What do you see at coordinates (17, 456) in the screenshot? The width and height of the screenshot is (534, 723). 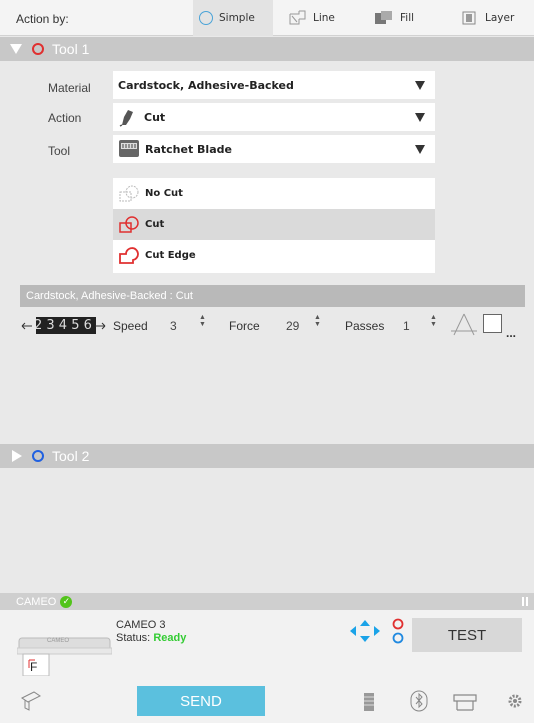 I see `expand-triangle-icon` at bounding box center [17, 456].